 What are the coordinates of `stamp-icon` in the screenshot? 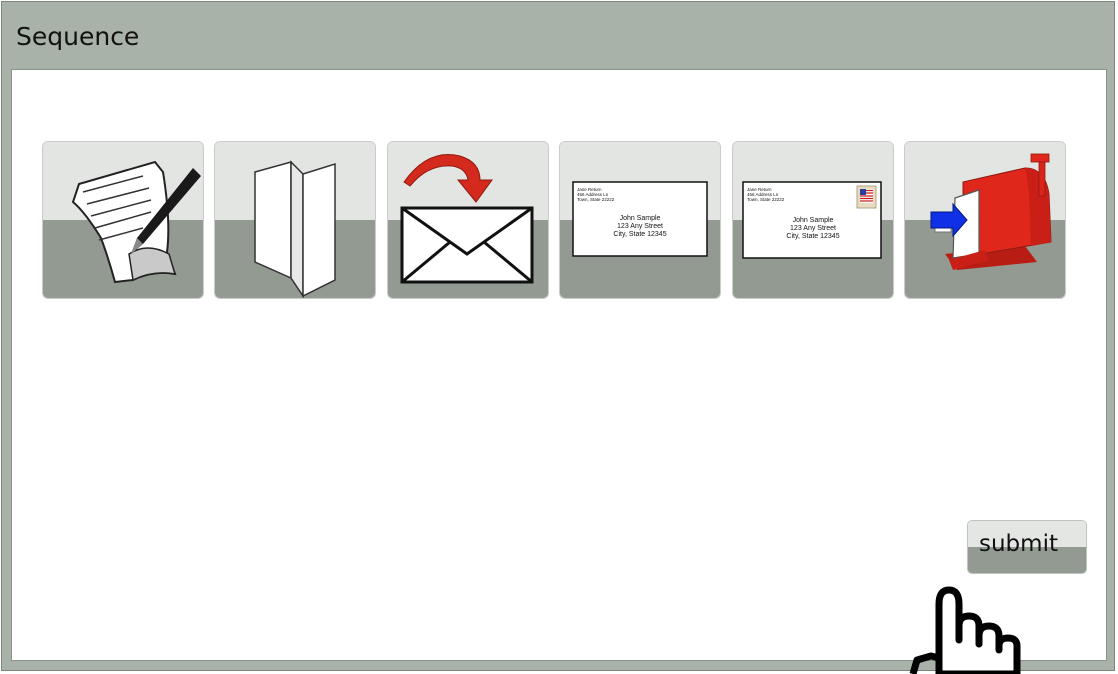 It's located at (866, 197).